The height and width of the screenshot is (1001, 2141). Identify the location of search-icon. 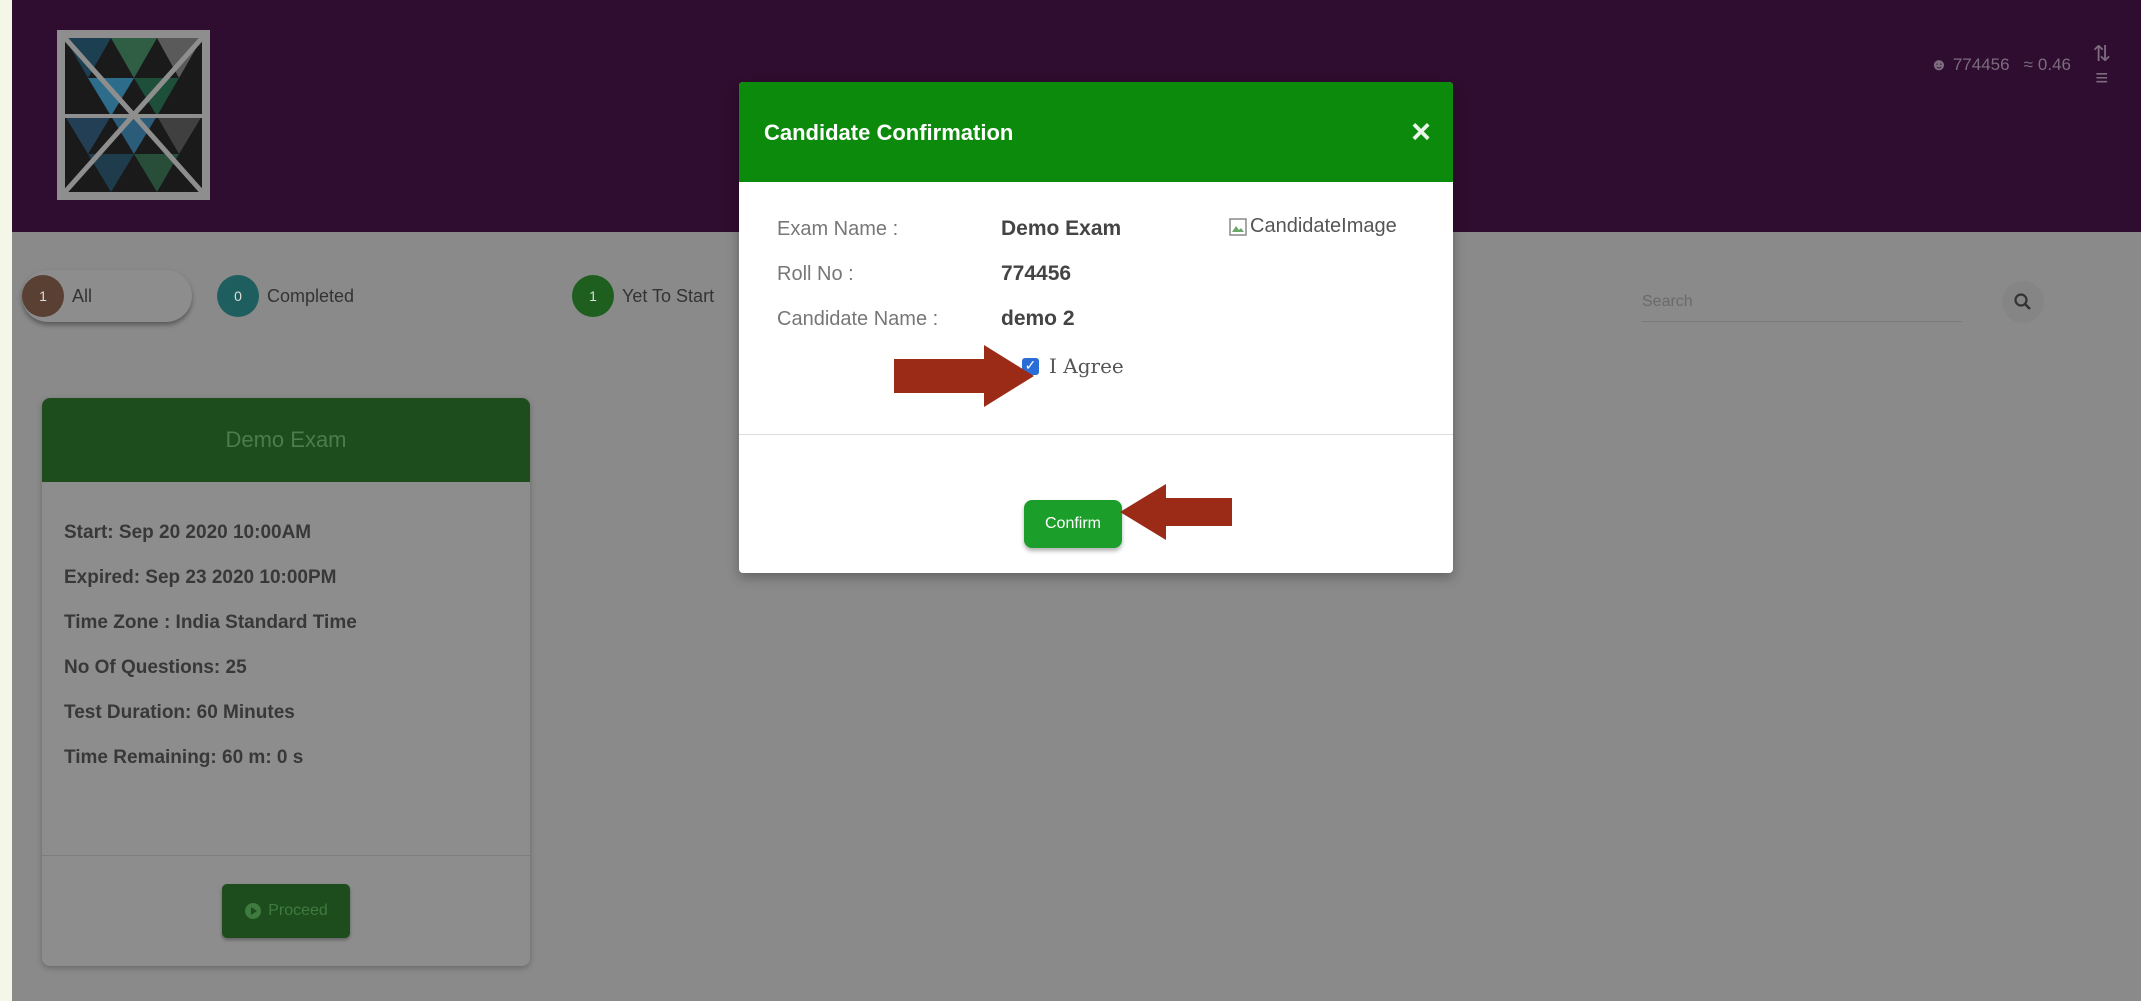
(2022, 301).